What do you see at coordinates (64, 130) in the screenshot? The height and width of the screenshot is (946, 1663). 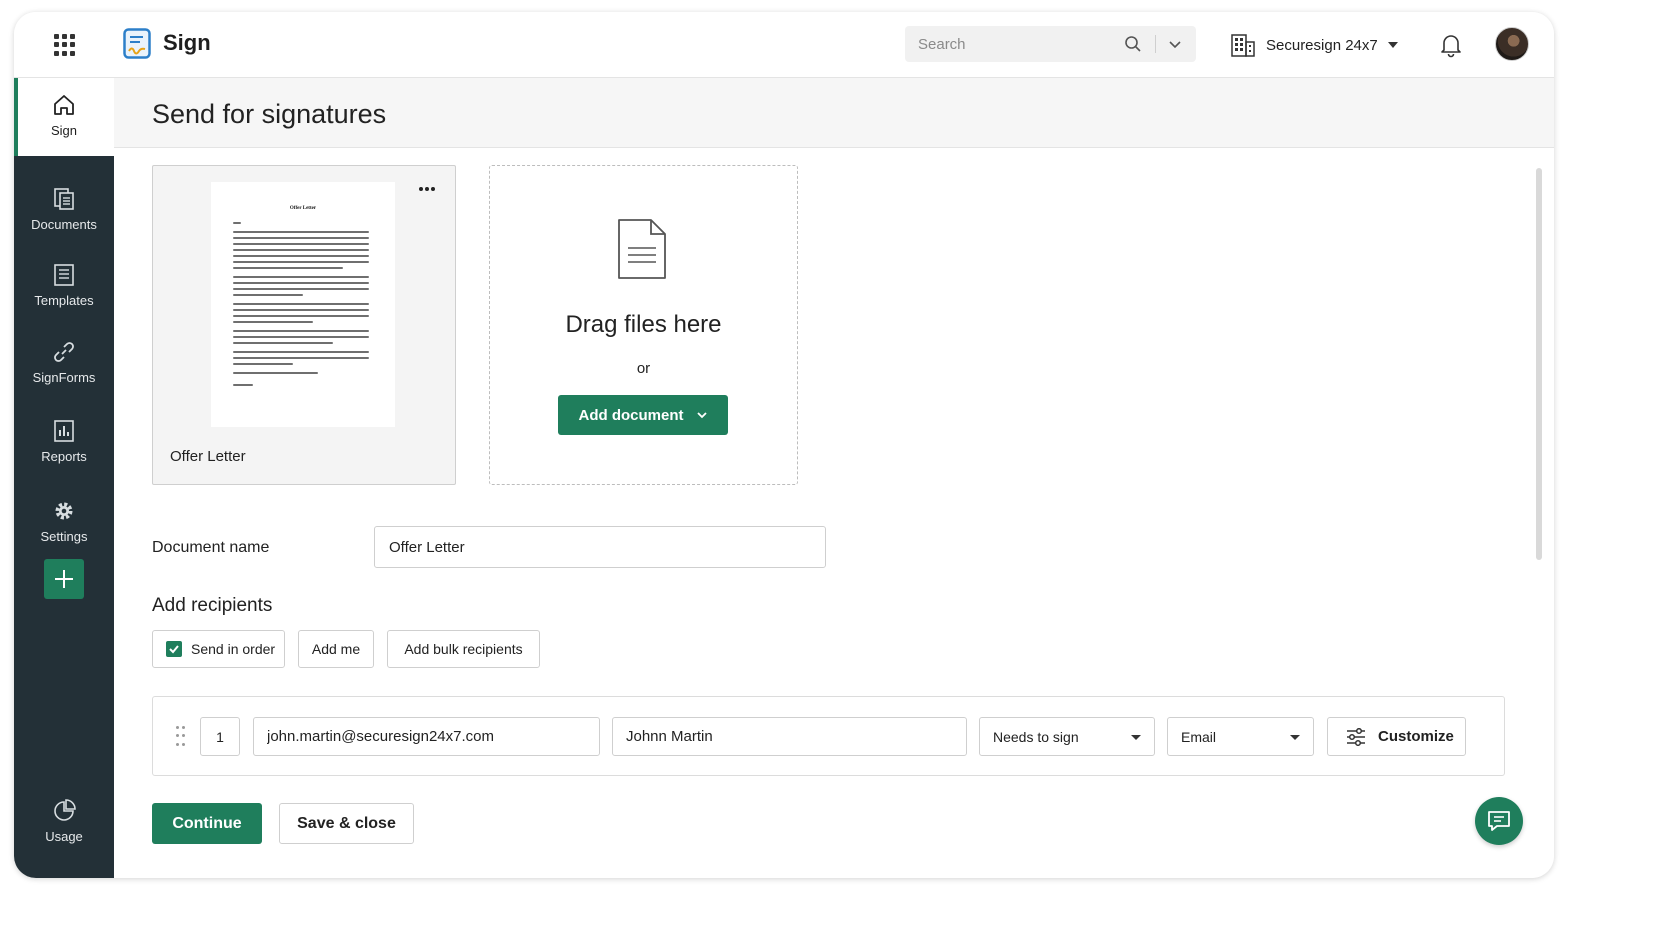 I see `sidebar-item-label: Sign` at bounding box center [64, 130].